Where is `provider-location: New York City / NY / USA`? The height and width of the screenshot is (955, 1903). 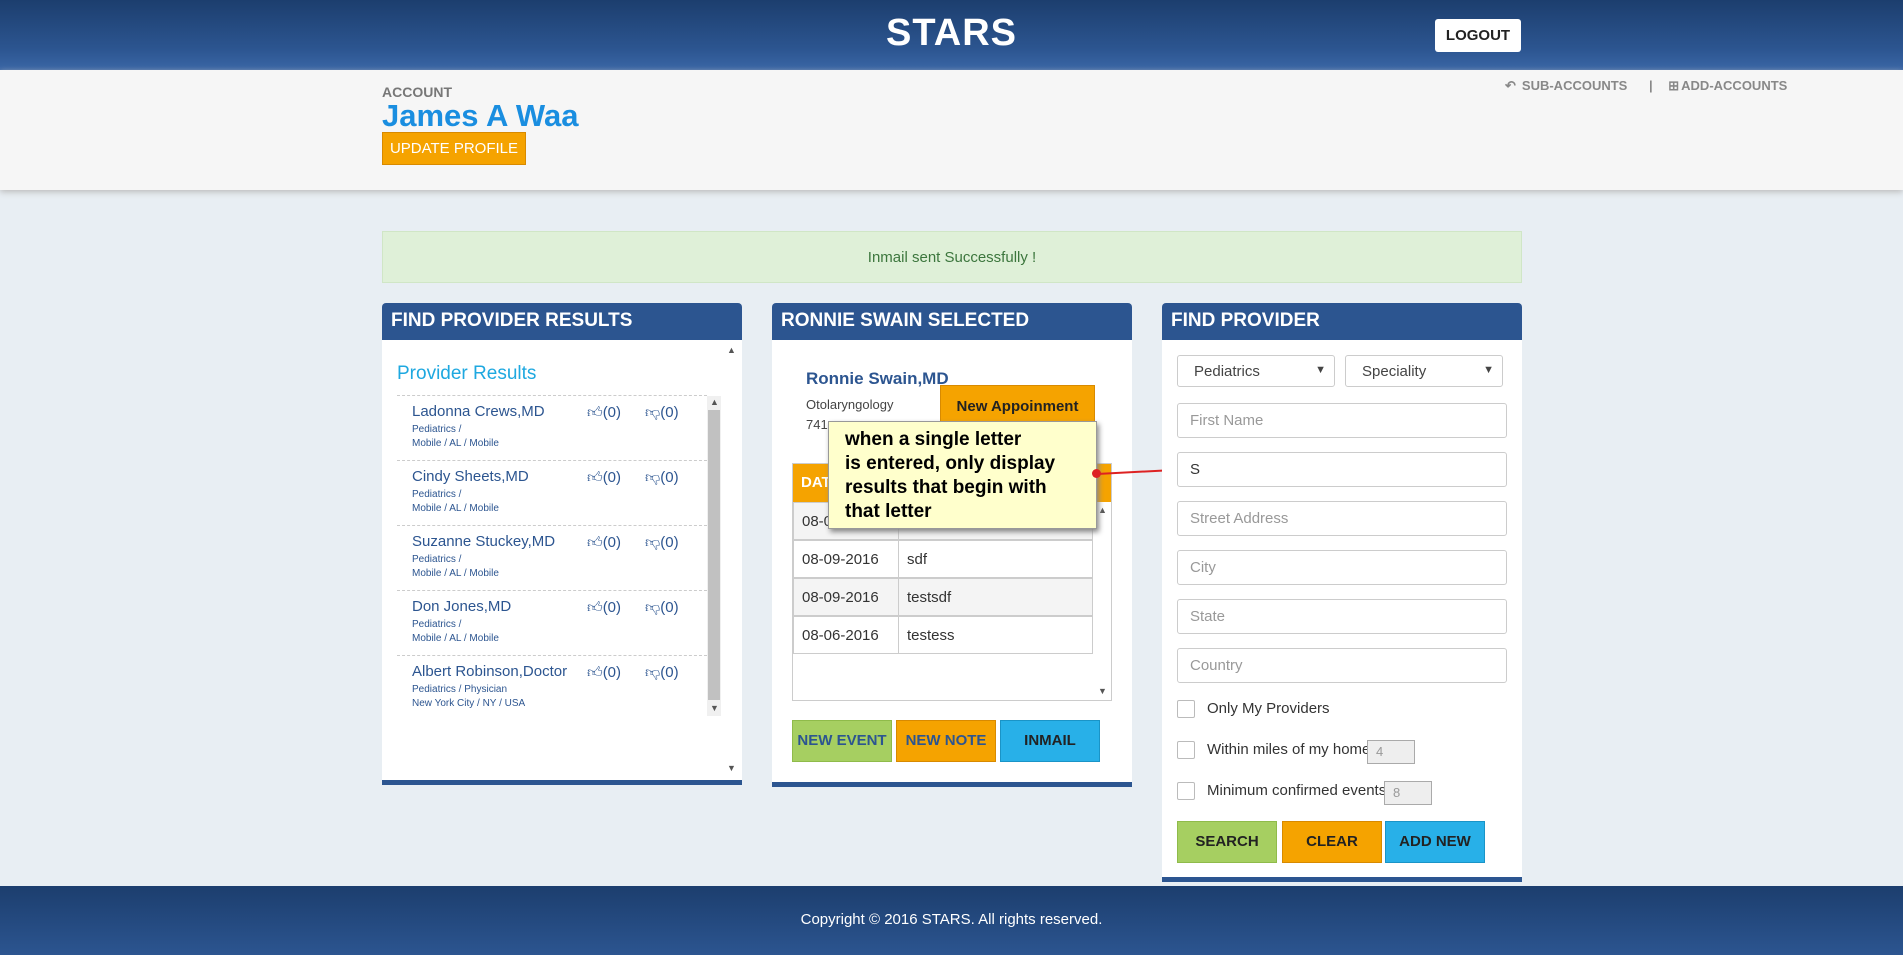
provider-location: New York City / NY / USA is located at coordinates (469, 703).